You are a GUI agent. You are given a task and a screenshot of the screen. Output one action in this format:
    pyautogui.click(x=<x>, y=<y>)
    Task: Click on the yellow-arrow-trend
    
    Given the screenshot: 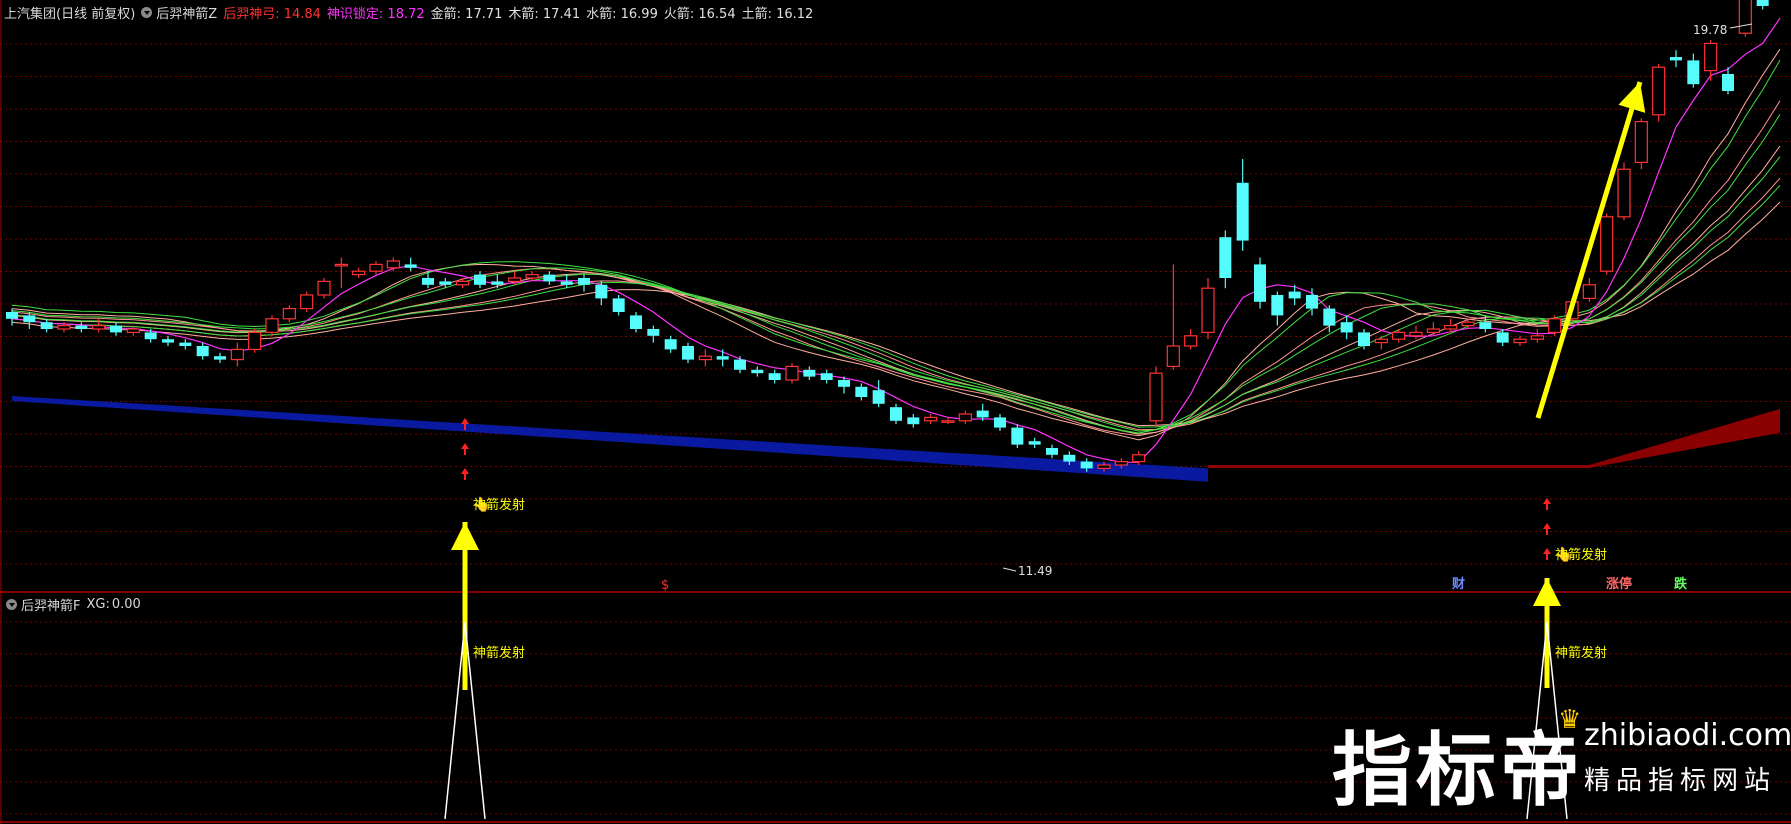 What is the action you would take?
    pyautogui.click(x=1589, y=250)
    